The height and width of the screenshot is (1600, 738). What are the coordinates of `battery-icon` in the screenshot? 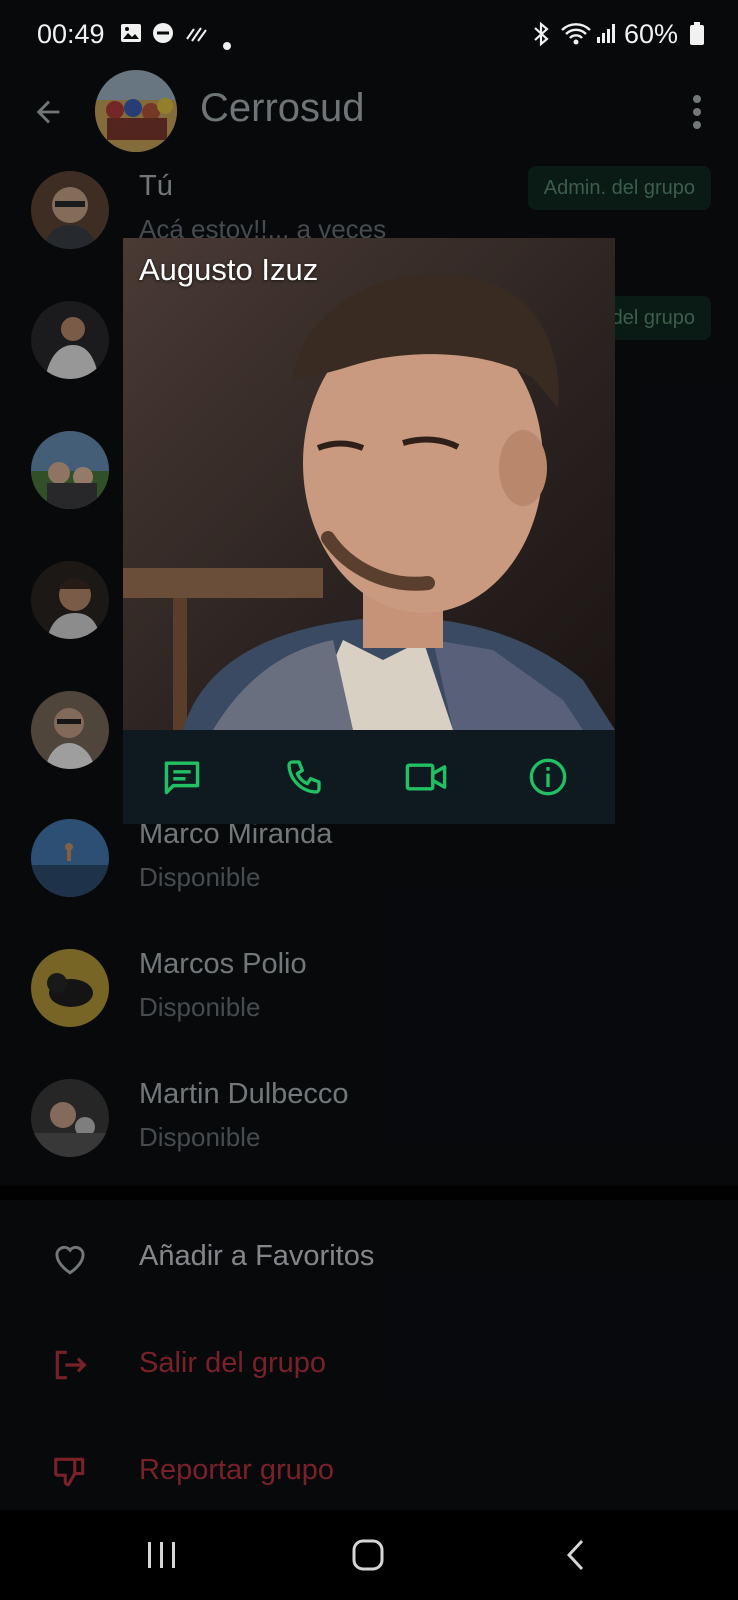 It's located at (697, 37).